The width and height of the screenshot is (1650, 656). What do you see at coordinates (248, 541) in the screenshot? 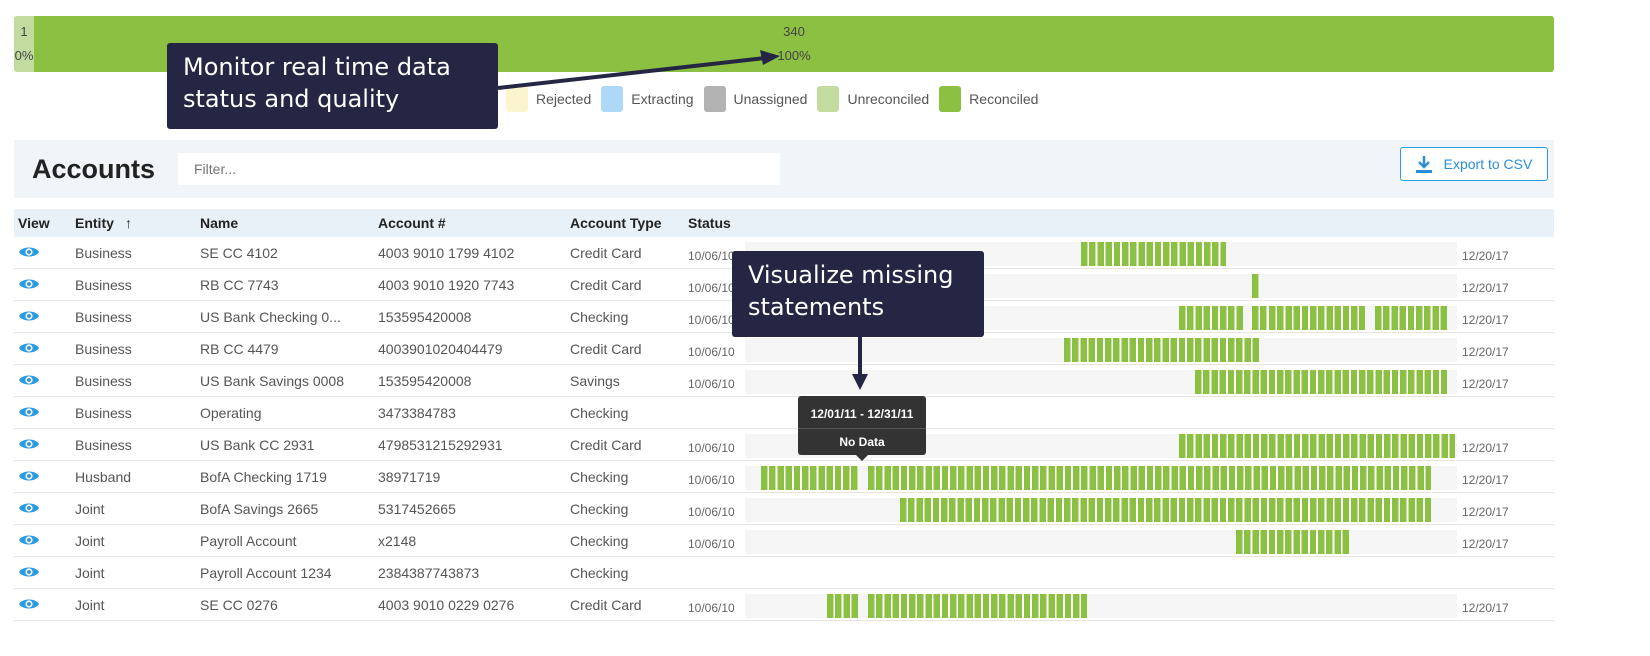
I see `name-cell: Payroll Account` at bounding box center [248, 541].